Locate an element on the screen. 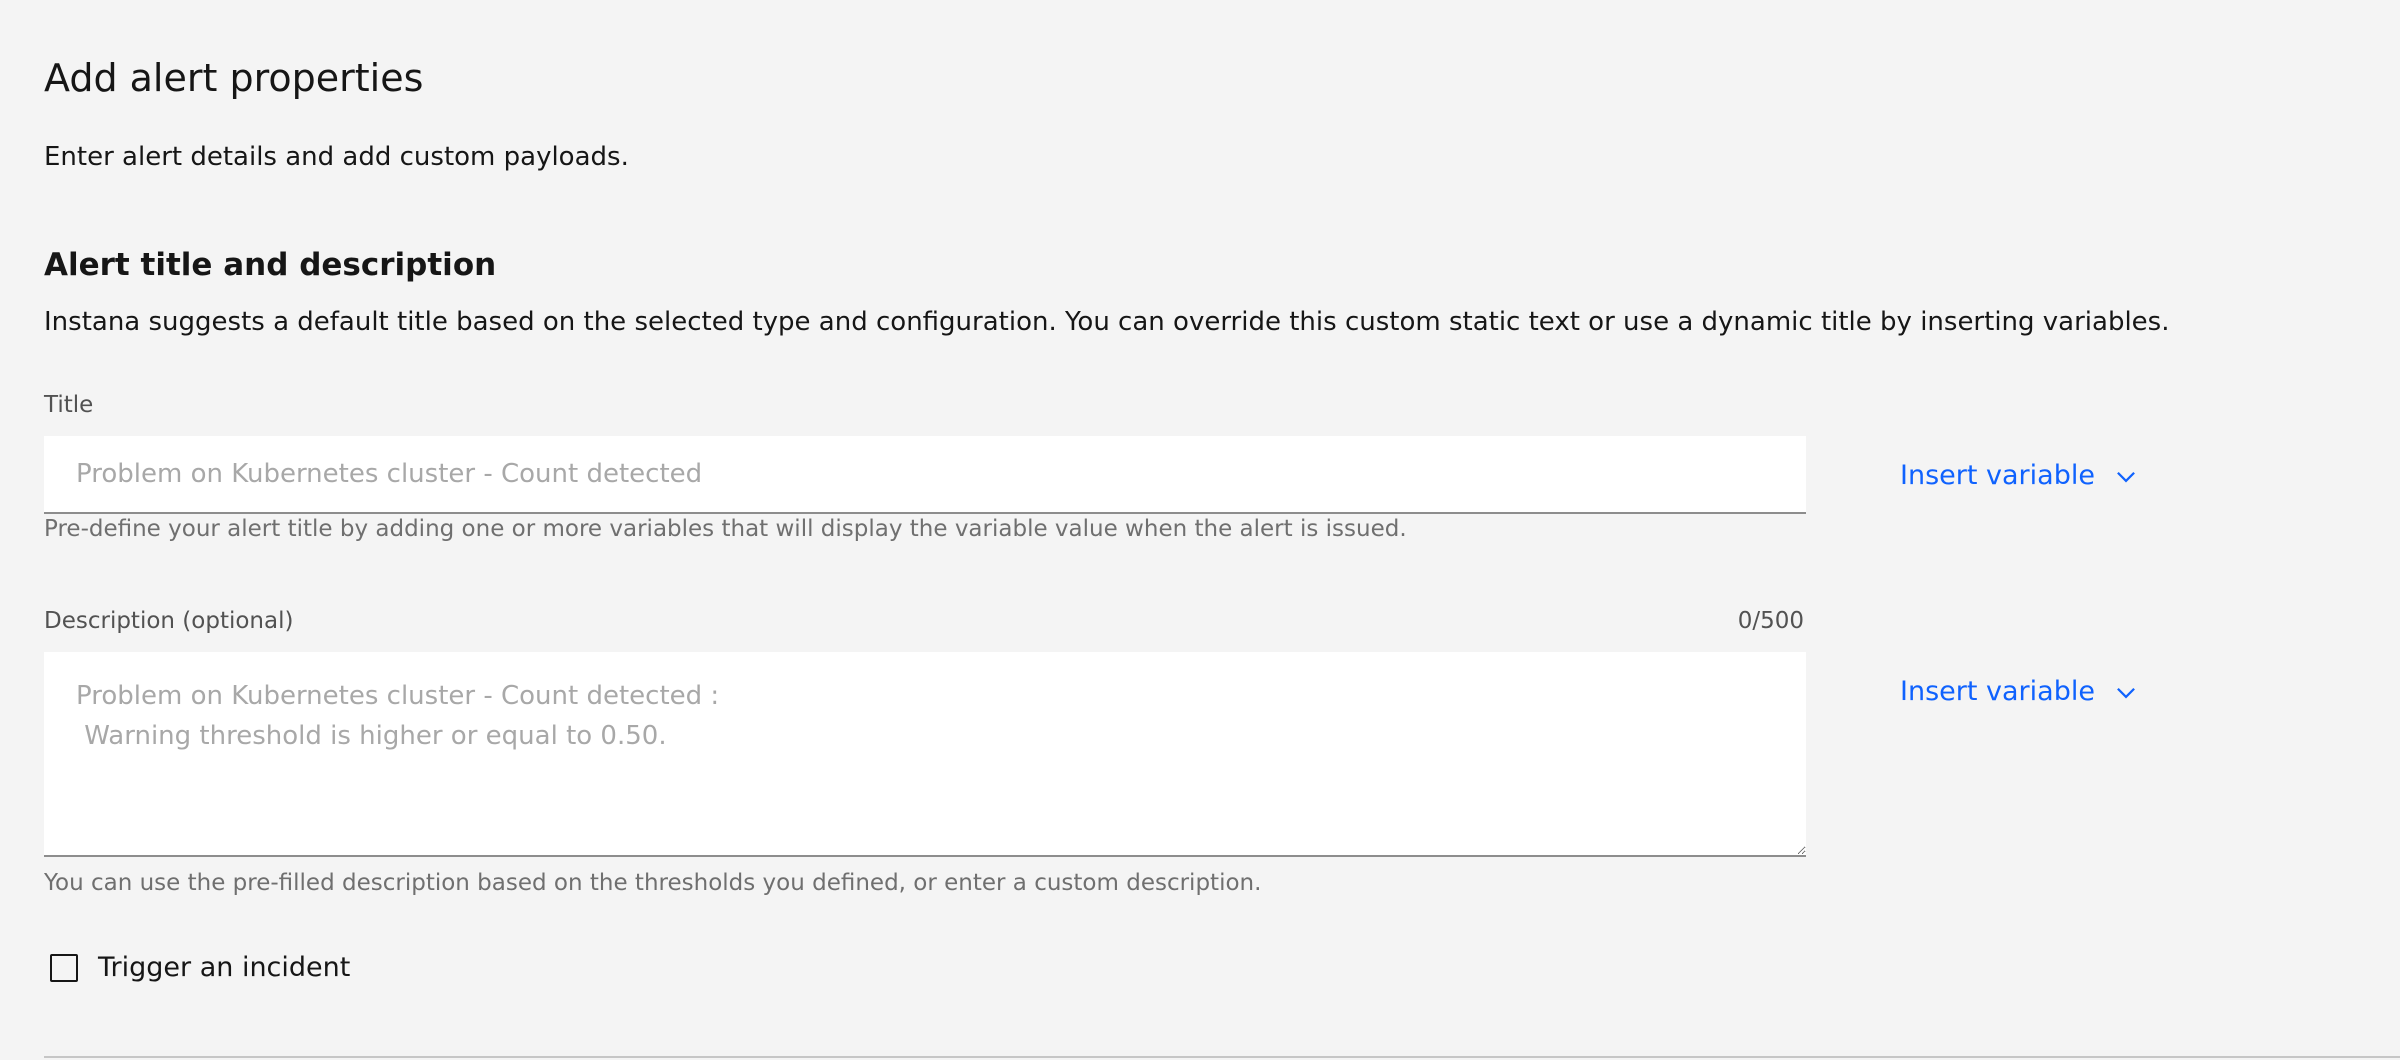  trigger-incident-checkbox is located at coordinates (64, 968).